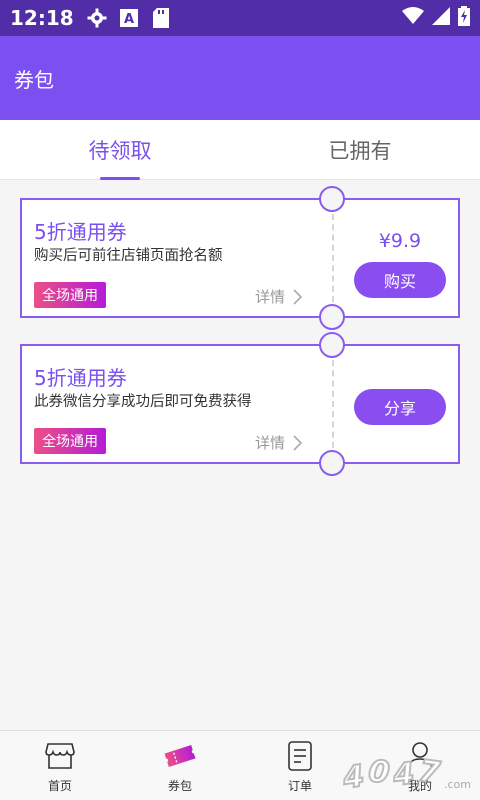  Describe the element at coordinates (400, 241) in the screenshot. I see `coupon-price: ¥9.9` at that location.